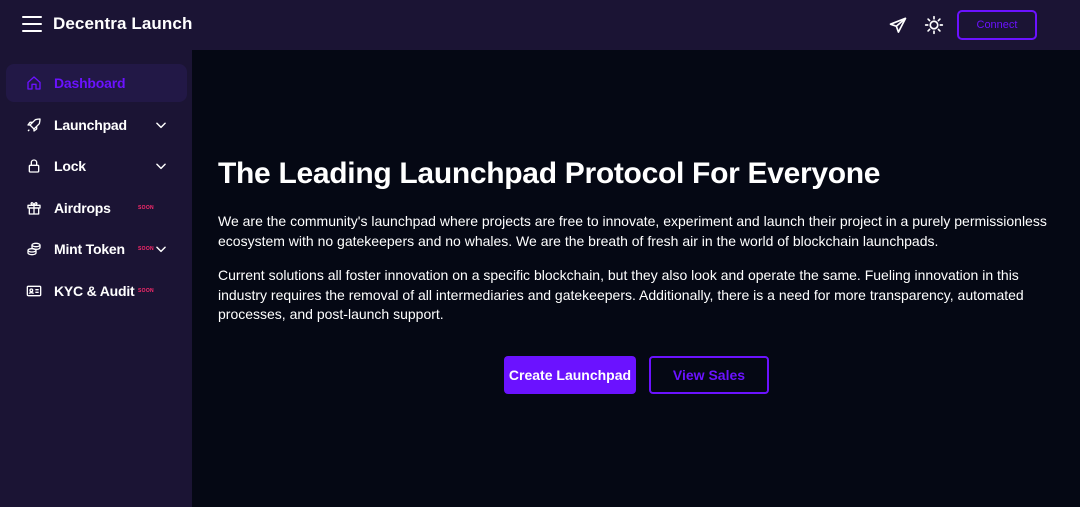 This screenshot has height=507, width=1080. What do you see at coordinates (34, 291) in the screenshot?
I see `id-card-icon` at bounding box center [34, 291].